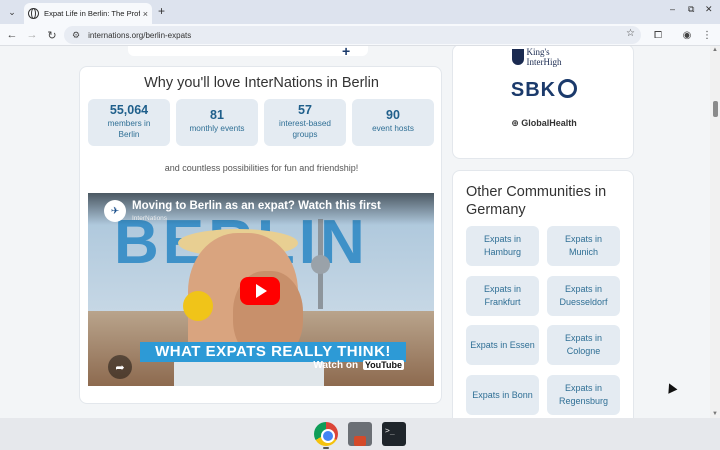  Describe the element at coordinates (536, 201) in the screenshot. I see `communities-title: Other Communities in Germany` at that location.